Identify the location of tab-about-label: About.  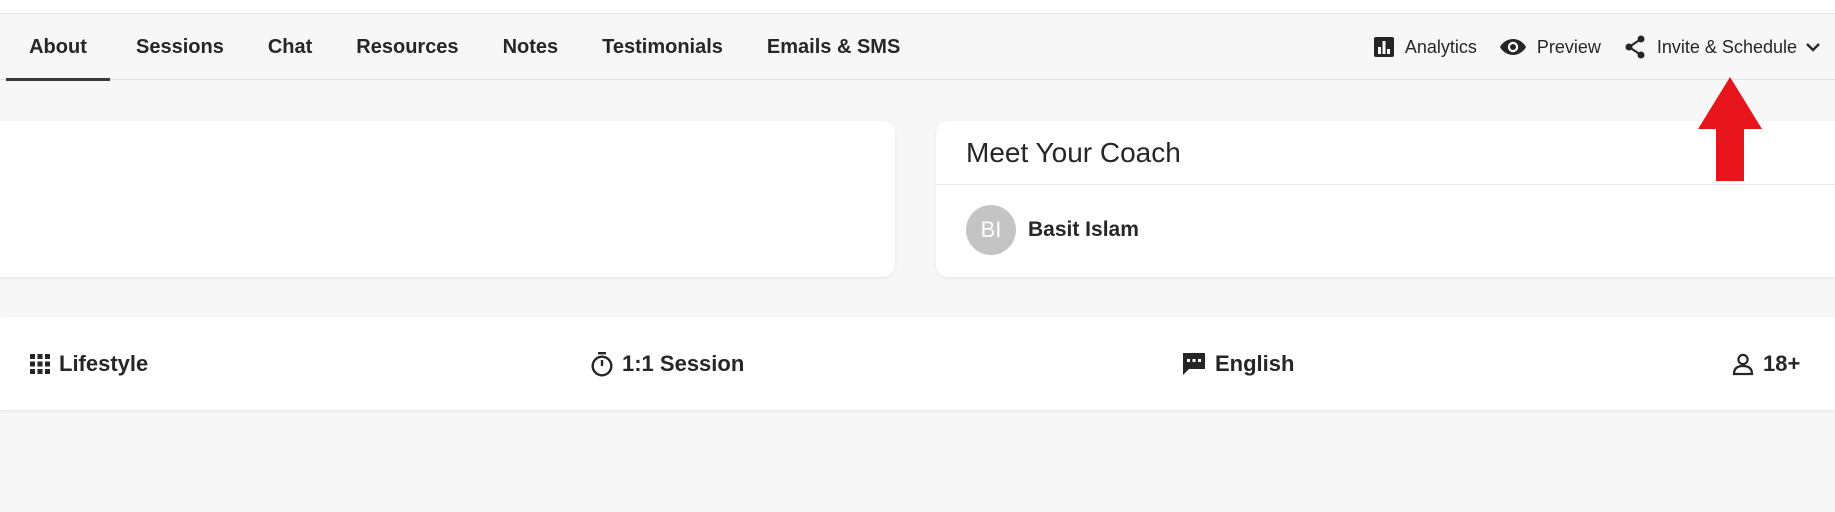
(58, 46).